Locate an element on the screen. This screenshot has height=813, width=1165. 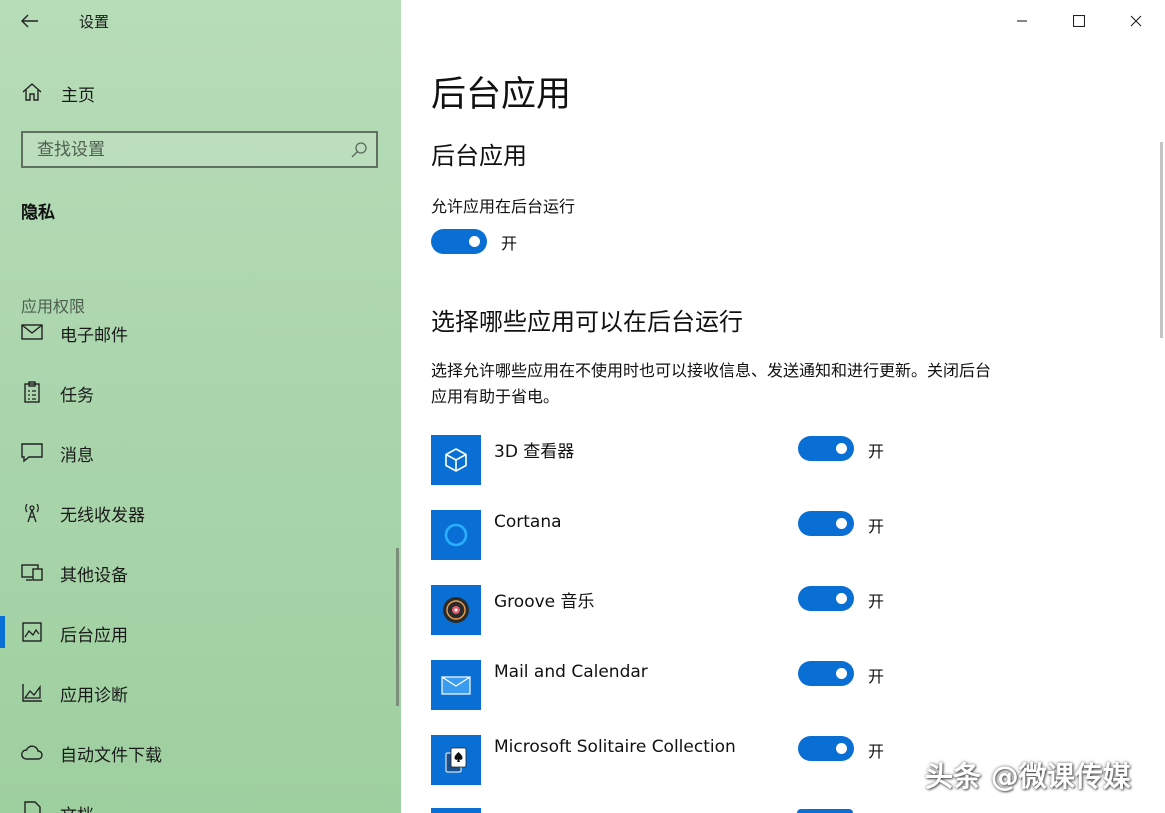
content-scrollbar is located at coordinates (1161, 240).